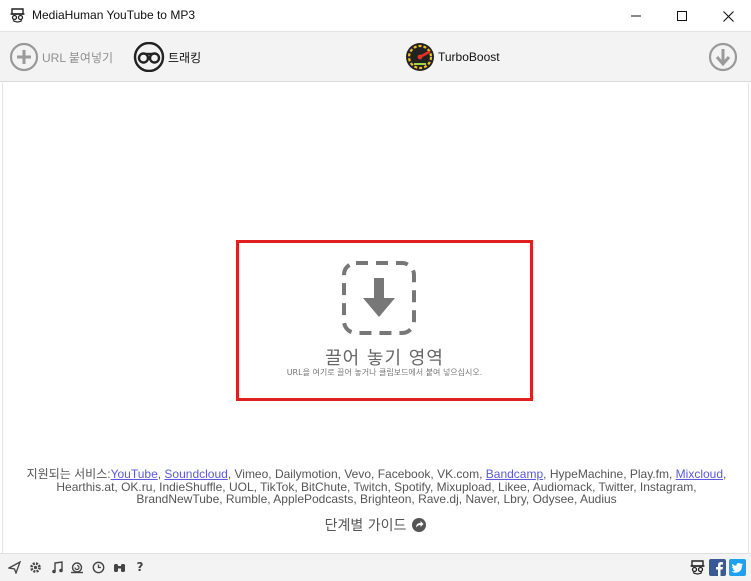 The width and height of the screenshot is (751, 581). I want to click on download-all-button, so click(723, 57).